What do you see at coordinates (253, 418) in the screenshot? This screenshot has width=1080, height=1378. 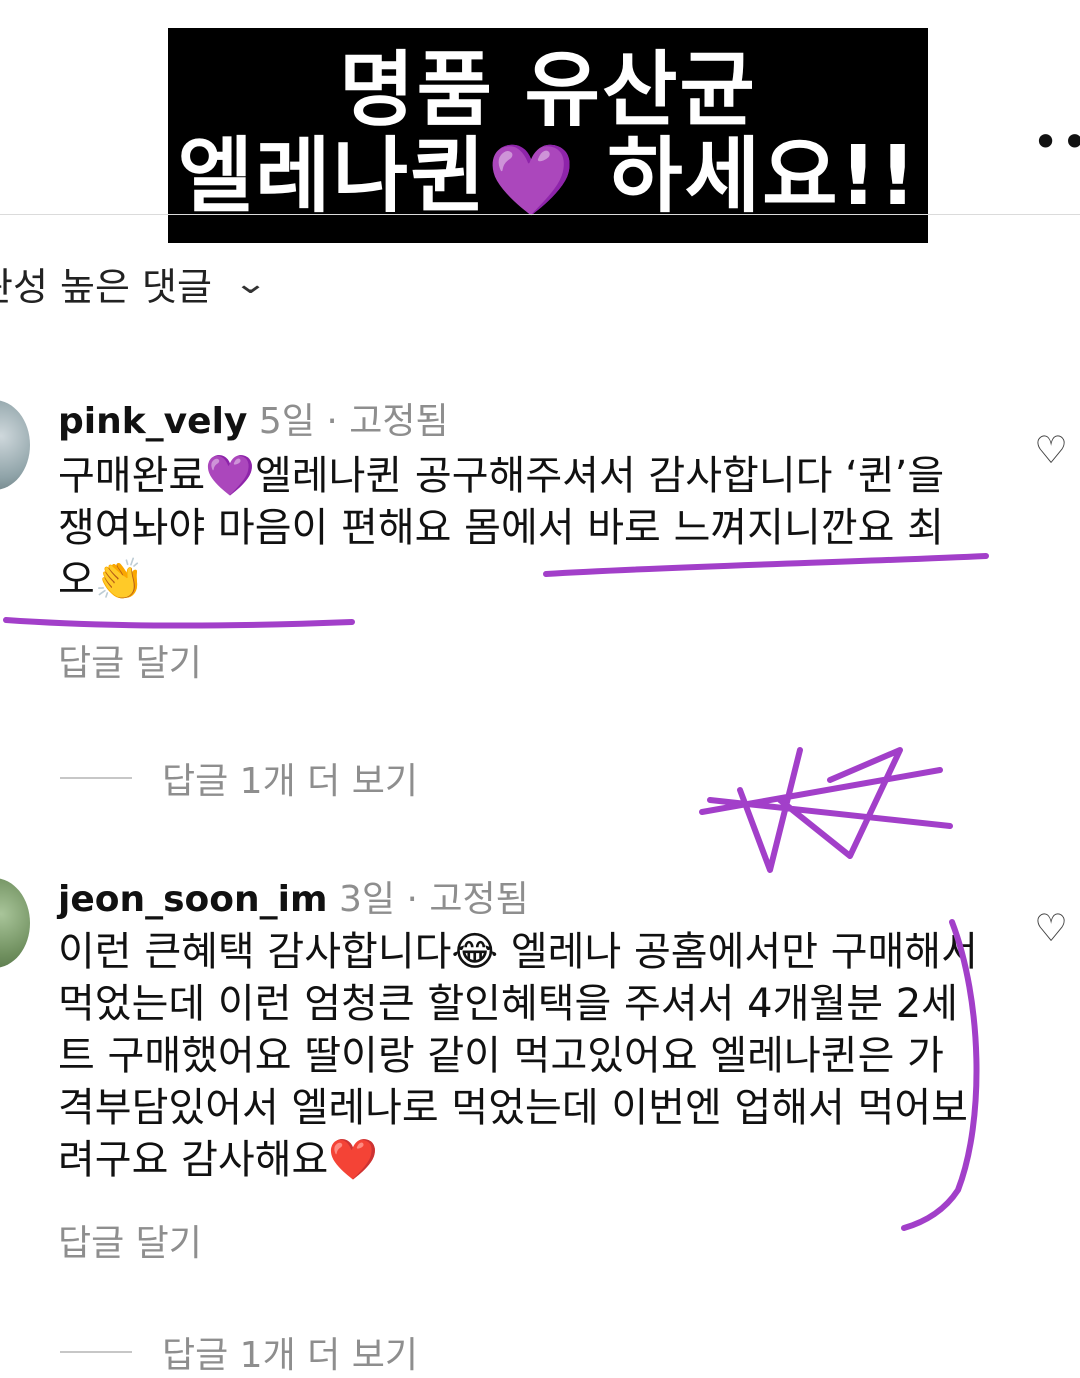 I see `comment-meta: pink_vely 5일 · 고정됨` at bounding box center [253, 418].